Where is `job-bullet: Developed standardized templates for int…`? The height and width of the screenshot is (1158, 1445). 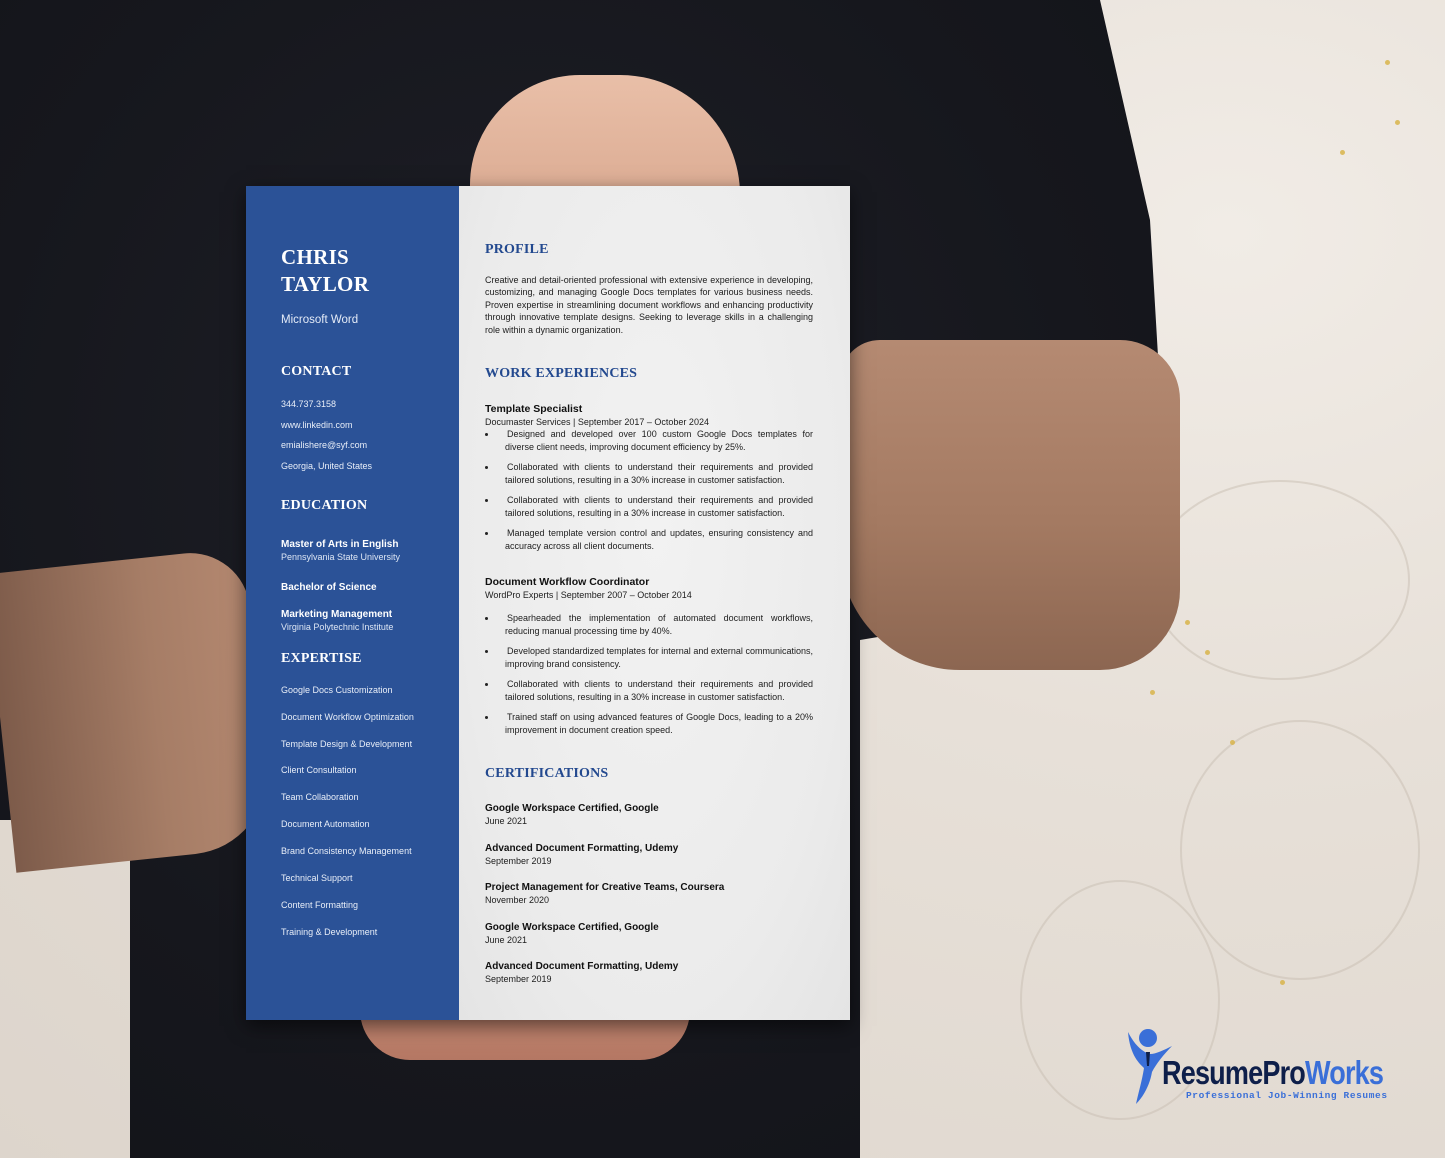
job-bullet: Developed standardized templates for int… is located at coordinates (649, 657).